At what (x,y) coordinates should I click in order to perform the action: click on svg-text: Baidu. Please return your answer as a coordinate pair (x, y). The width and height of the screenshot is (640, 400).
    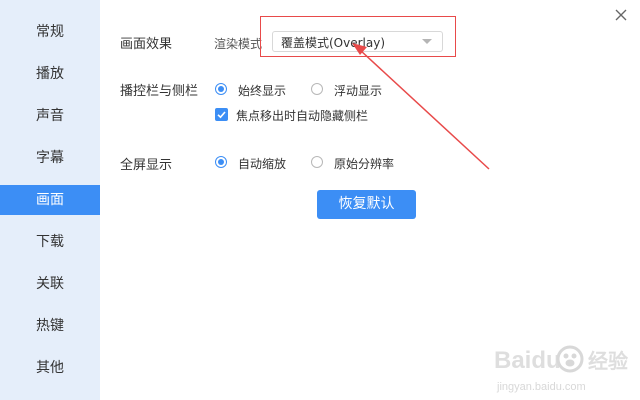
    Looking at the image, I should click on (527, 360).